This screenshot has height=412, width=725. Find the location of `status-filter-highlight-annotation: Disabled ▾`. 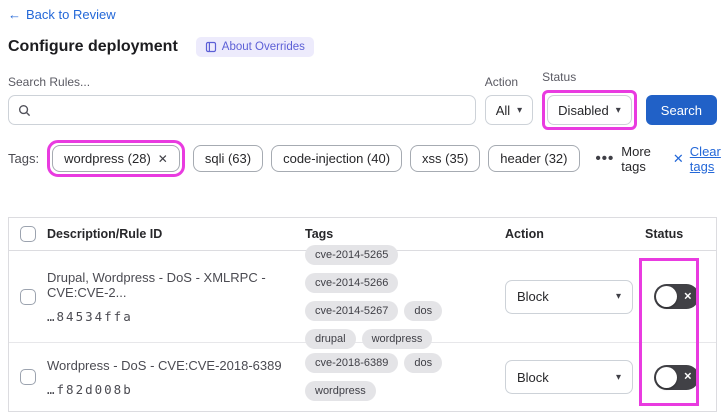

status-filter-highlight-annotation: Disabled ▾ is located at coordinates (589, 110).